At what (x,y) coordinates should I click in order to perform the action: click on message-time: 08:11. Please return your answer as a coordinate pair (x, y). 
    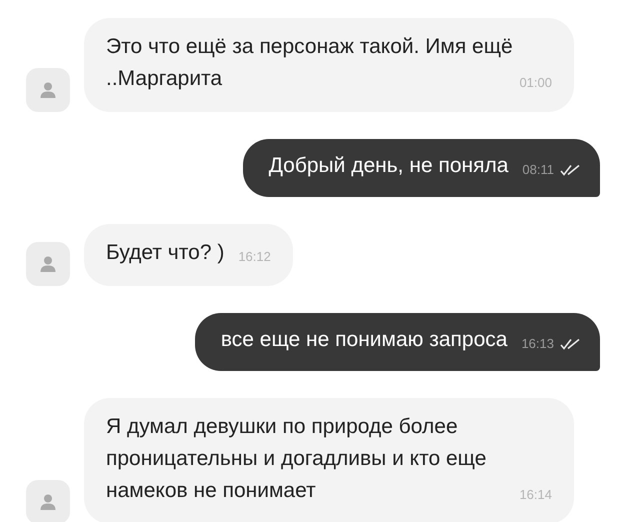
    Looking at the image, I should click on (538, 170).